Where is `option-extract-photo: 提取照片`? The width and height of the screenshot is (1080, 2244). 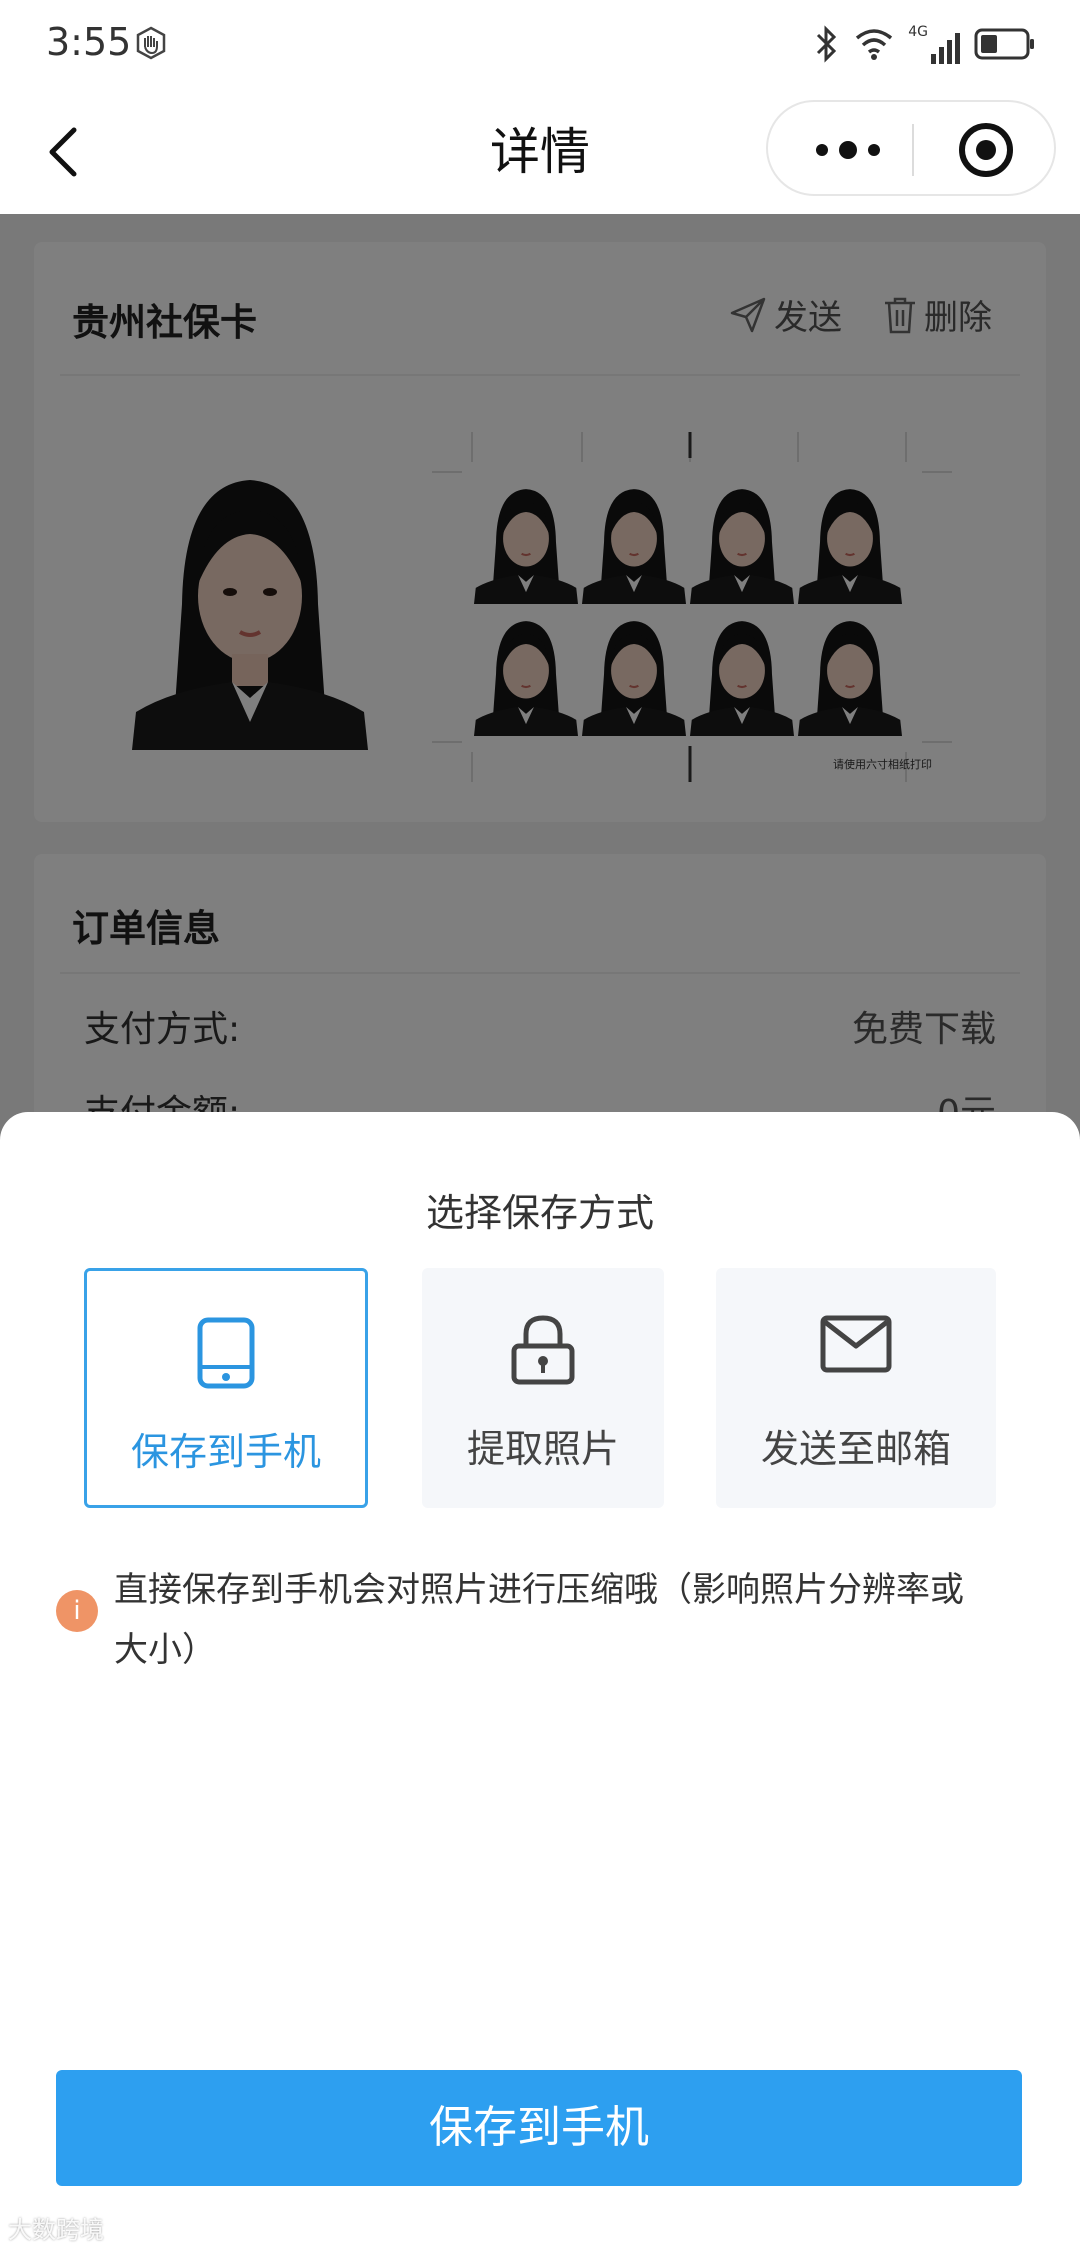 option-extract-photo: 提取照片 is located at coordinates (543, 1388).